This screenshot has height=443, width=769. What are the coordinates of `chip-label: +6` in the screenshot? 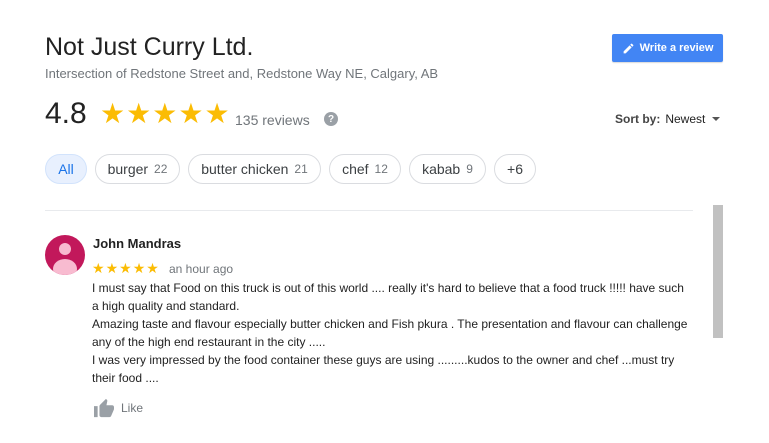 It's located at (515, 169).